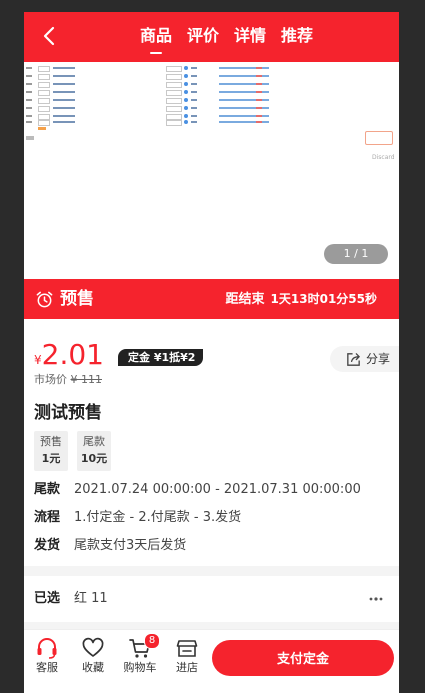 Image resolution: width=425 pixels, height=693 pixels. I want to click on discard-label: Discard, so click(383, 157).